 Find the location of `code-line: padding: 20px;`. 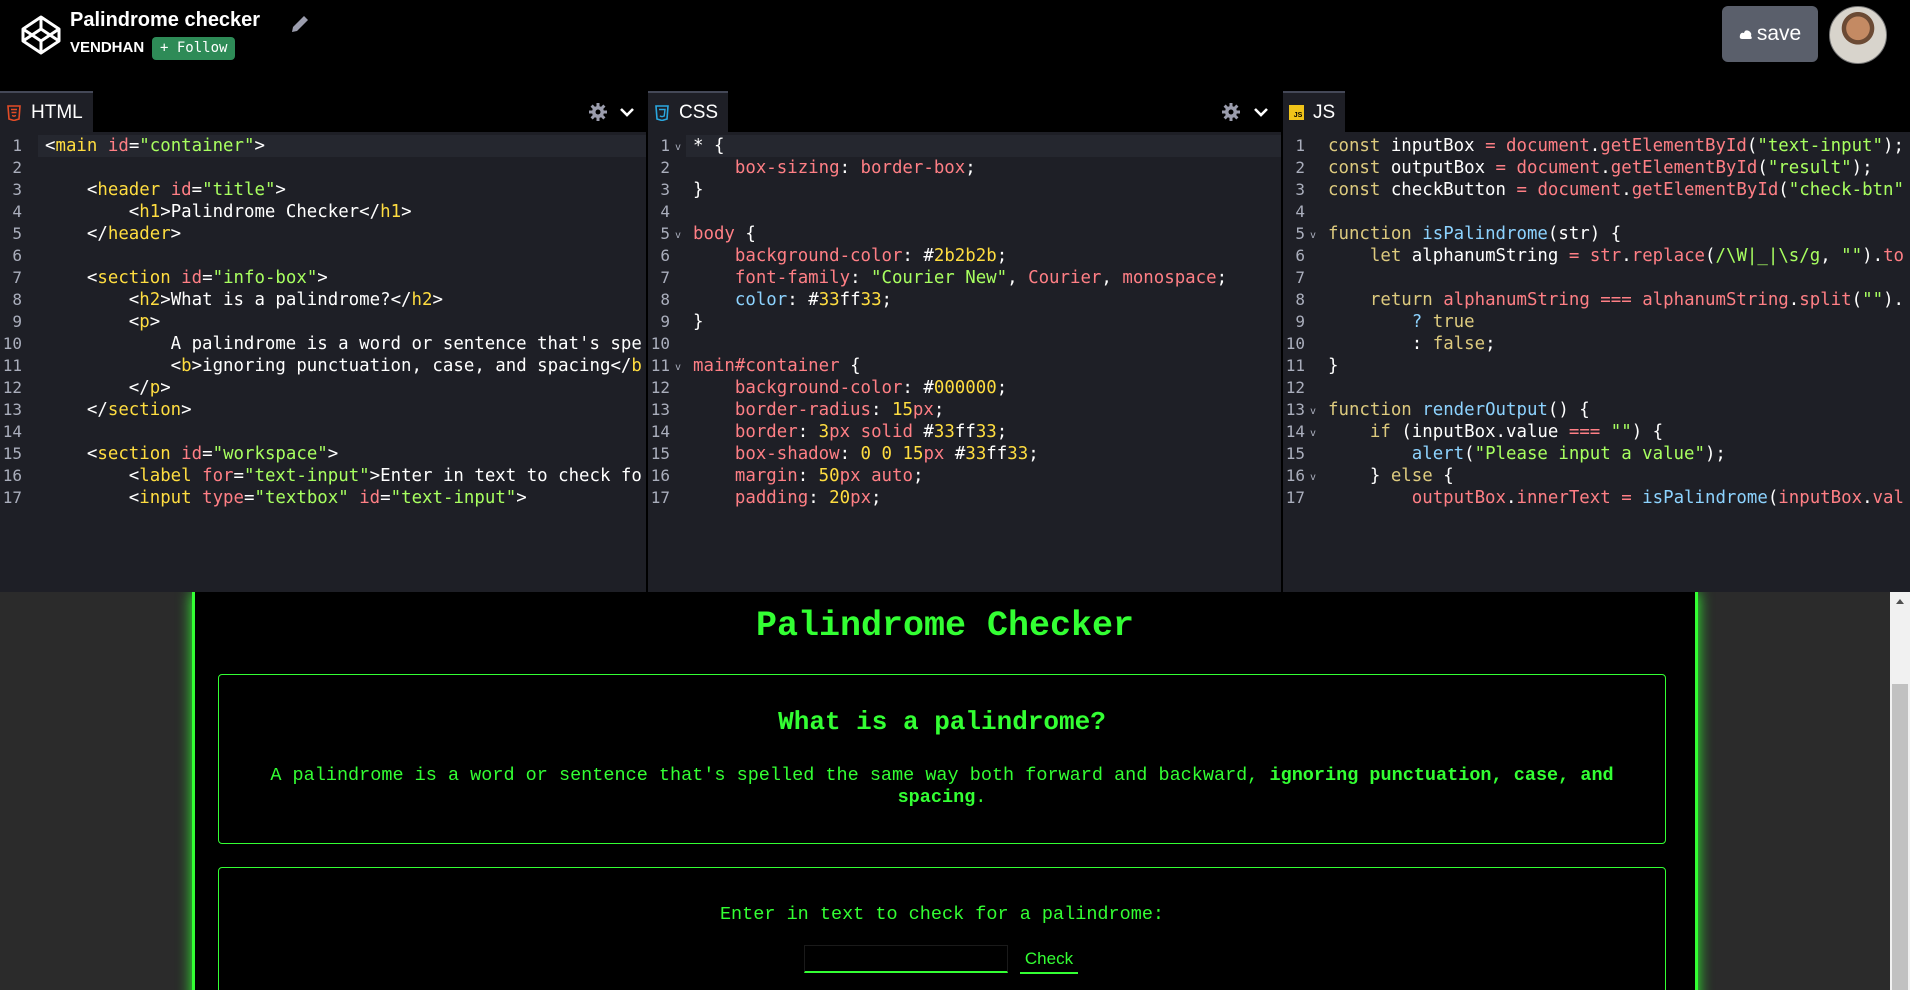

code-line: padding: 20px; is located at coordinates (787, 498).